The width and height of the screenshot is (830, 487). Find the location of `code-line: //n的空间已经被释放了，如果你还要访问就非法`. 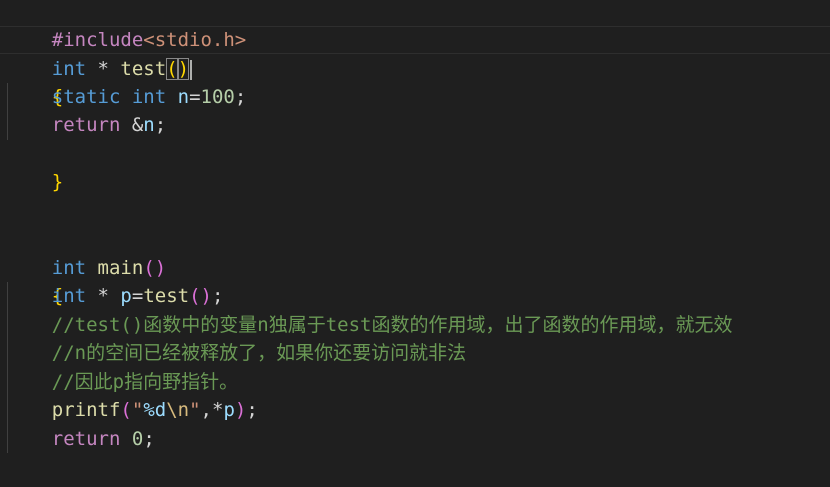

code-line: //n的空间已经被释放了，如果你还要访问就非法 is located at coordinates (233, 353).